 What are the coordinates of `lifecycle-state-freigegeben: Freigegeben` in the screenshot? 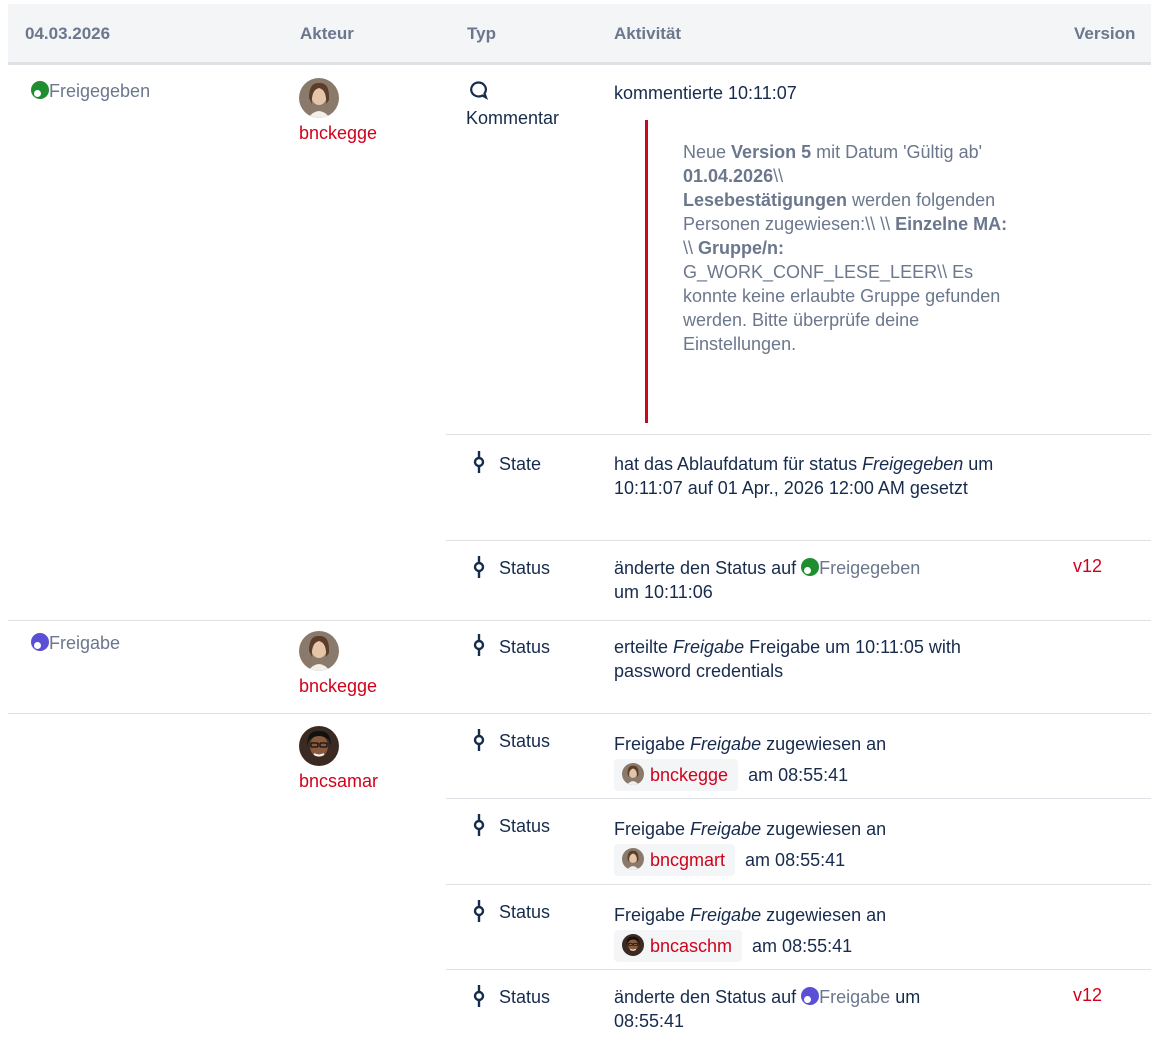 It's located at (90, 91).